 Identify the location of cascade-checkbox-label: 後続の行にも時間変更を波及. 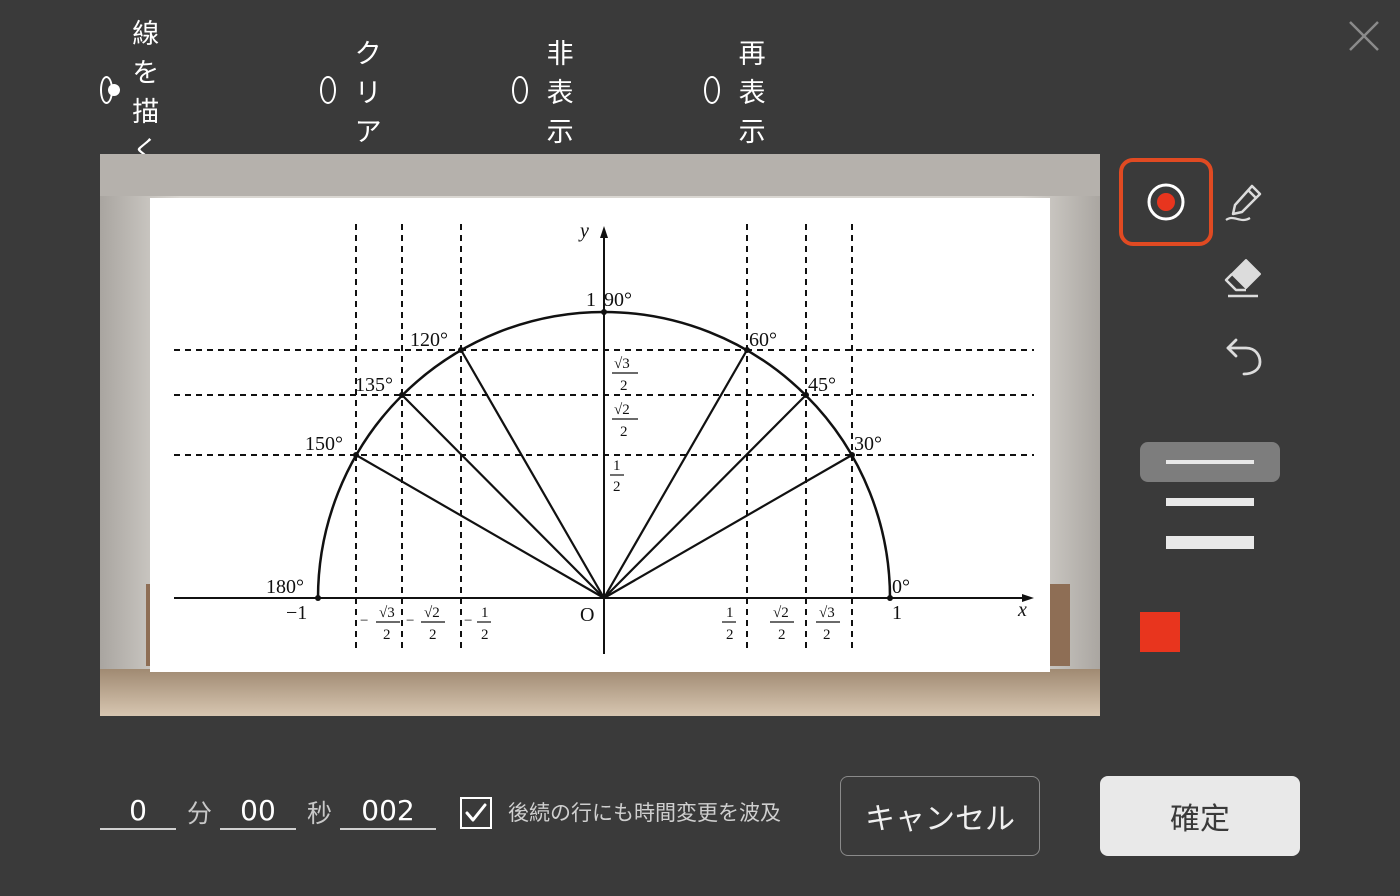
(644, 813).